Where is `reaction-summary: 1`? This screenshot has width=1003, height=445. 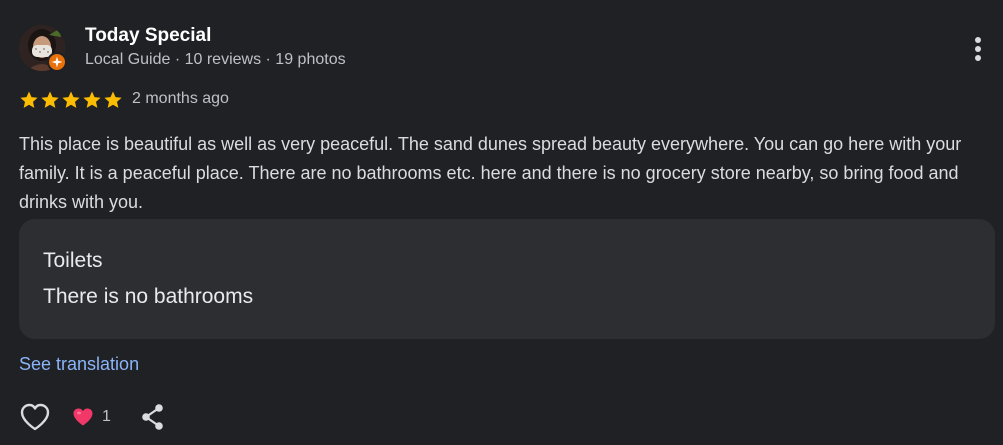
reaction-summary: 1 is located at coordinates (91, 417).